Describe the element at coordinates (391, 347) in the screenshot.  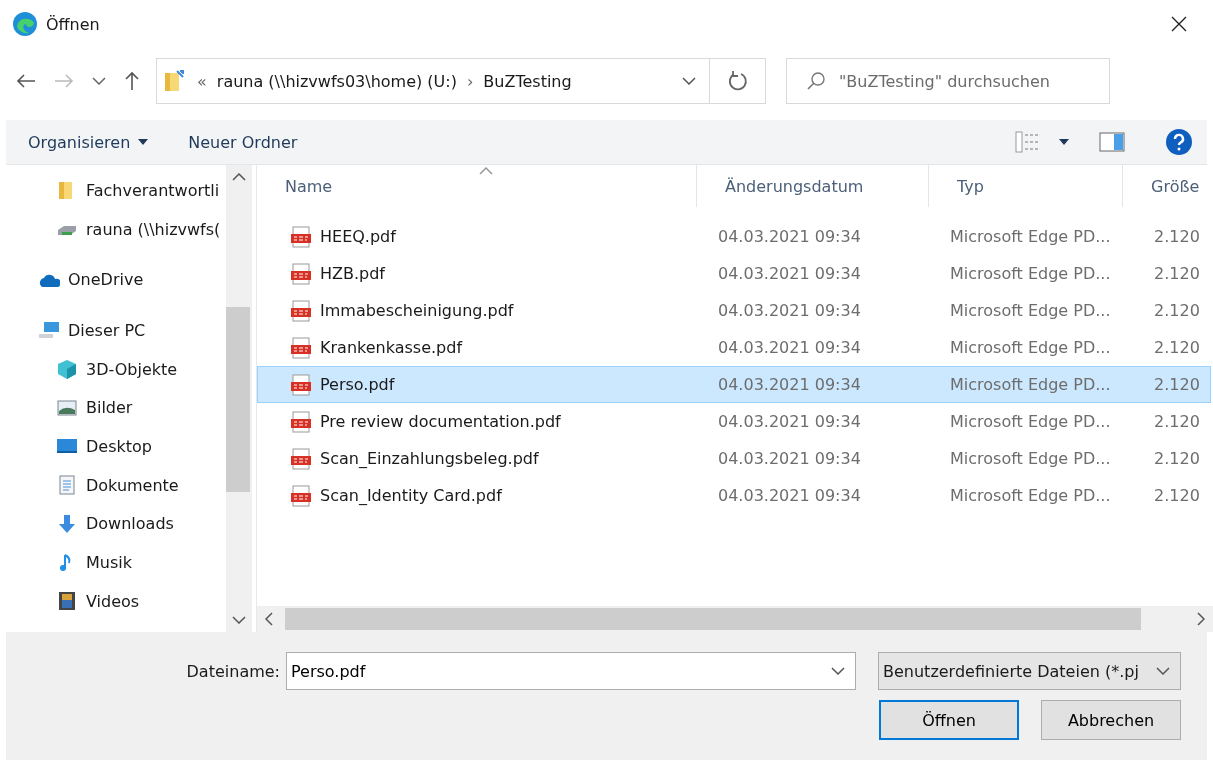
I see `file-name: Krankenkasse.pdf` at that location.